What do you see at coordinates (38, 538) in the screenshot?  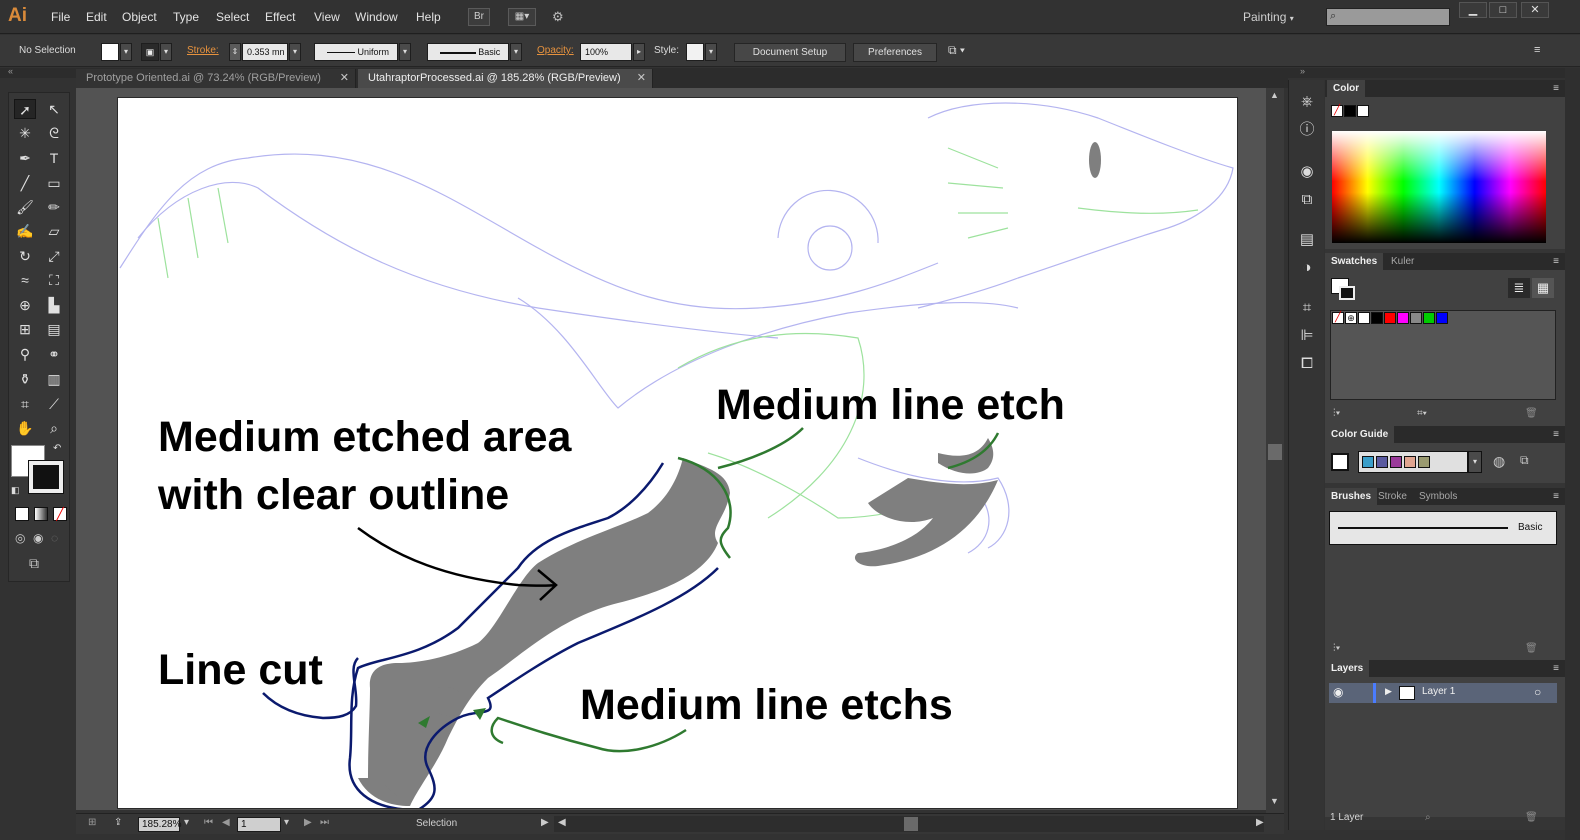 I see `draw-behind-icon: ◉` at bounding box center [38, 538].